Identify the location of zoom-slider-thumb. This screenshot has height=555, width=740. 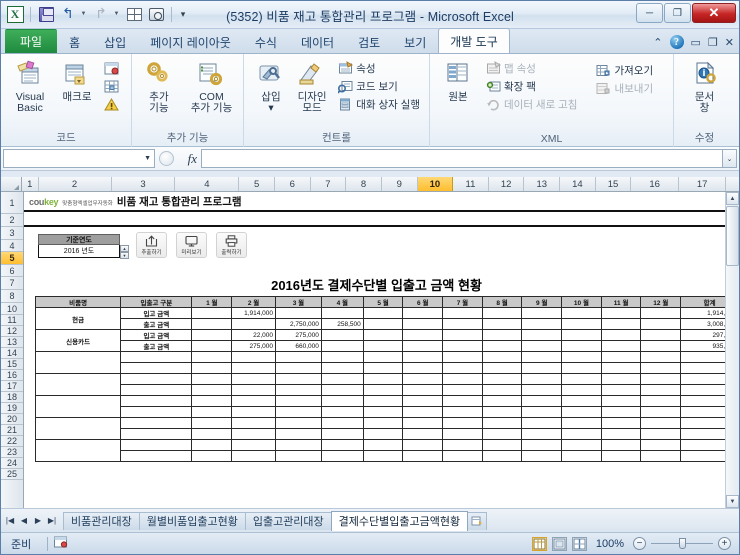
(682, 543).